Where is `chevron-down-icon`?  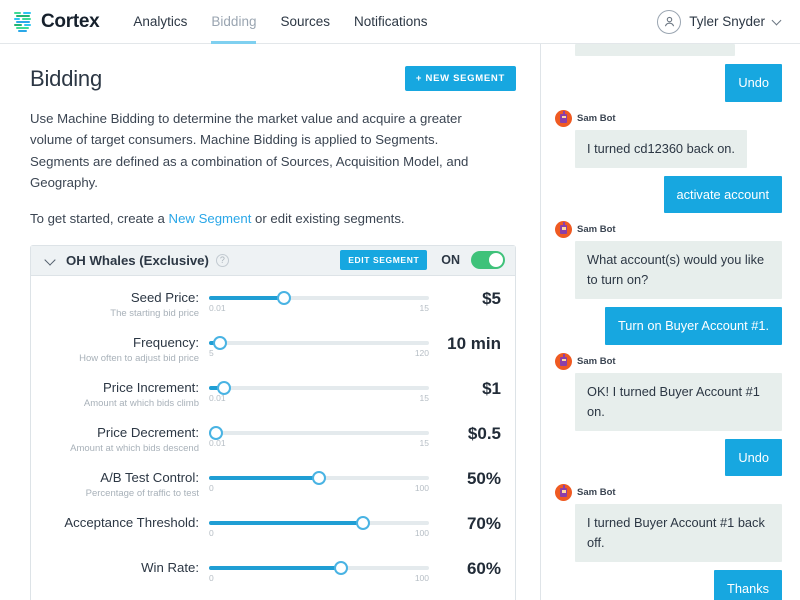 chevron-down-icon is located at coordinates (51, 260).